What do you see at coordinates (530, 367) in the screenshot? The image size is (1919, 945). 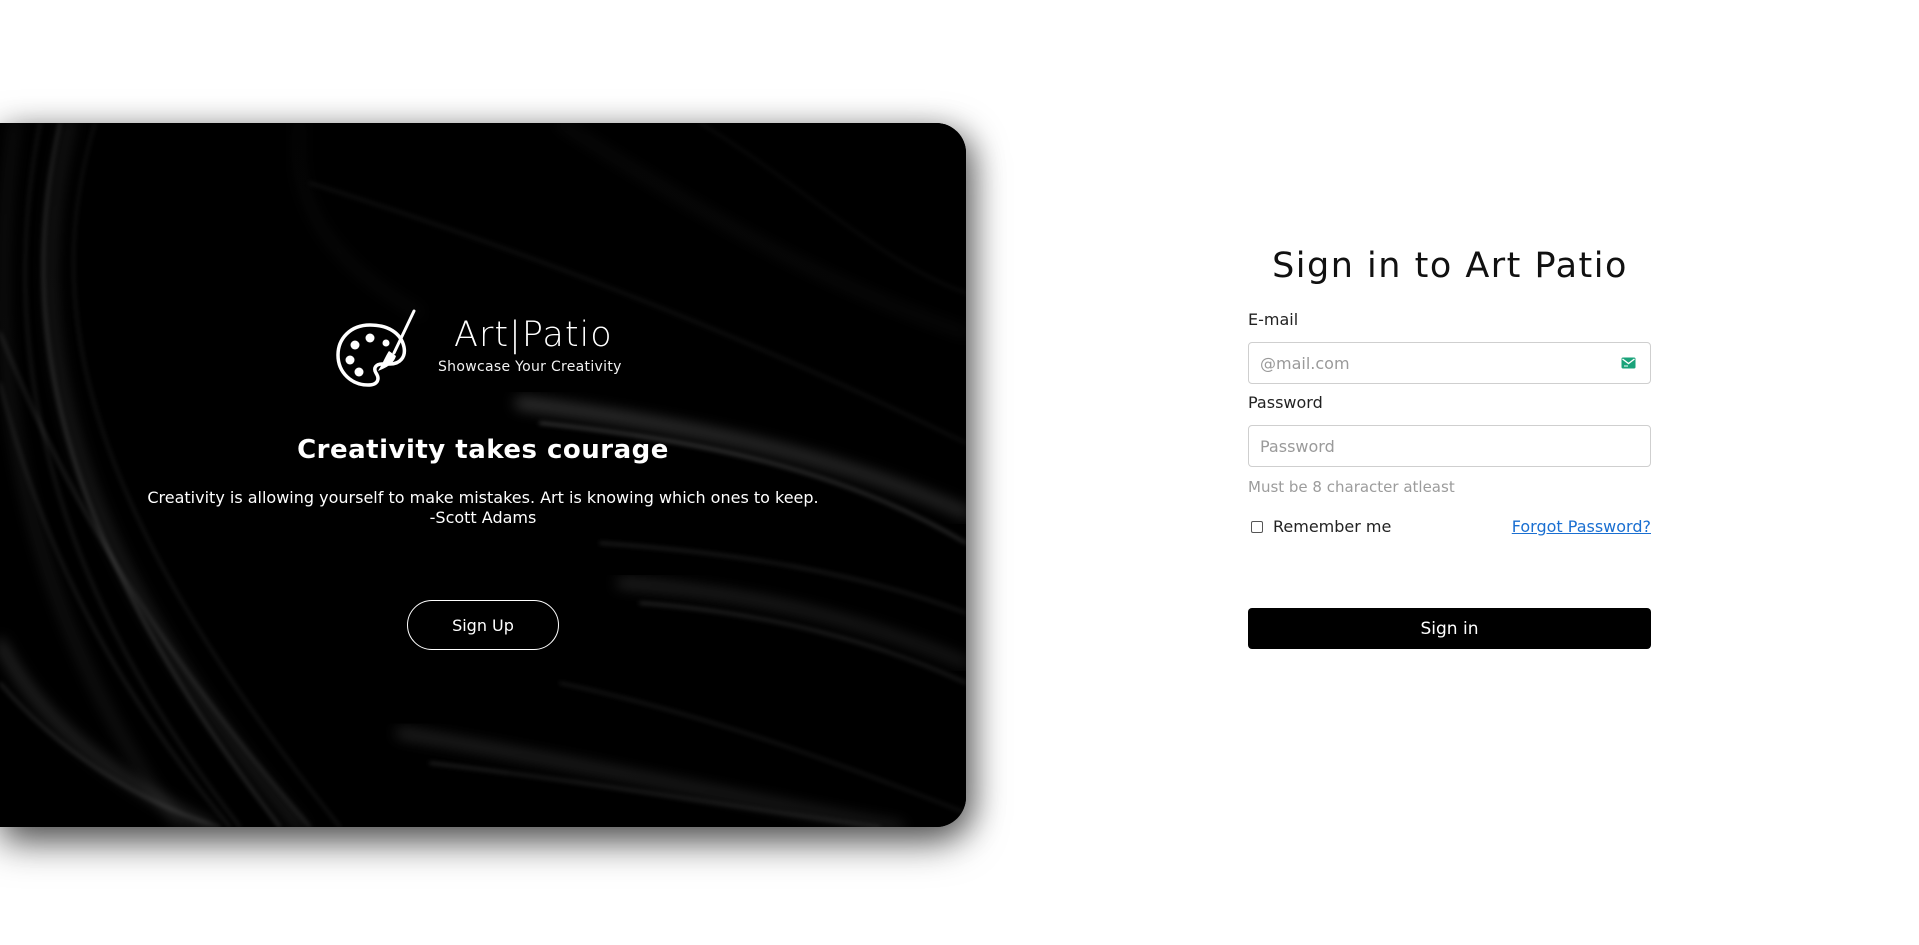 I see `brand-tagline: Showcase Your Creativity` at bounding box center [530, 367].